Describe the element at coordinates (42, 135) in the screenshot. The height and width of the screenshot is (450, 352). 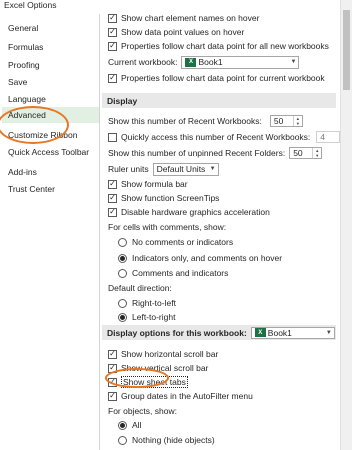
I see `sidebar-item-customize-ribbon: Customize Ribbon` at that location.